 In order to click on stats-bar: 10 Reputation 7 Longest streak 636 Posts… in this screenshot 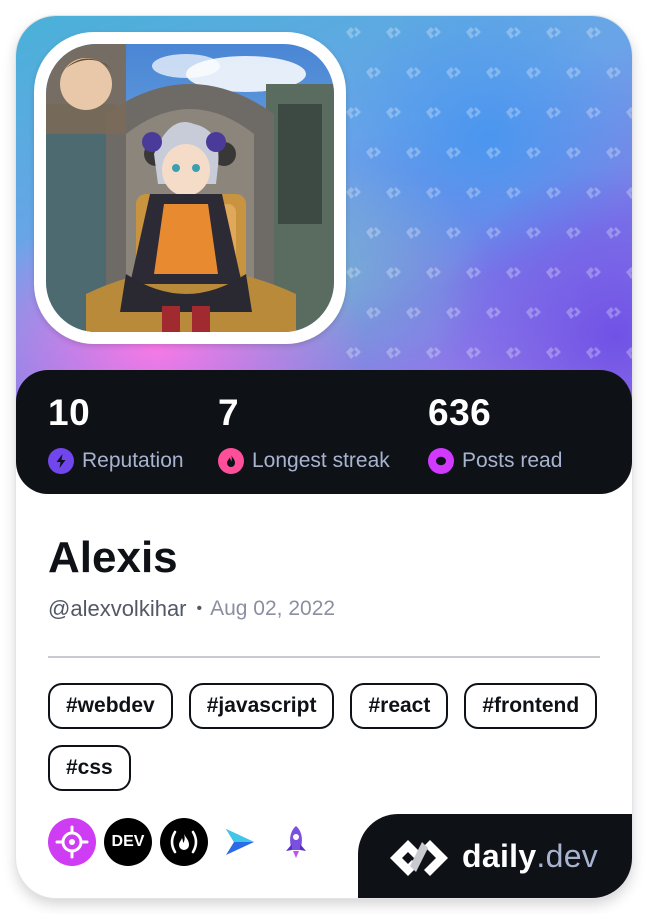, I will do `click(324, 432)`.